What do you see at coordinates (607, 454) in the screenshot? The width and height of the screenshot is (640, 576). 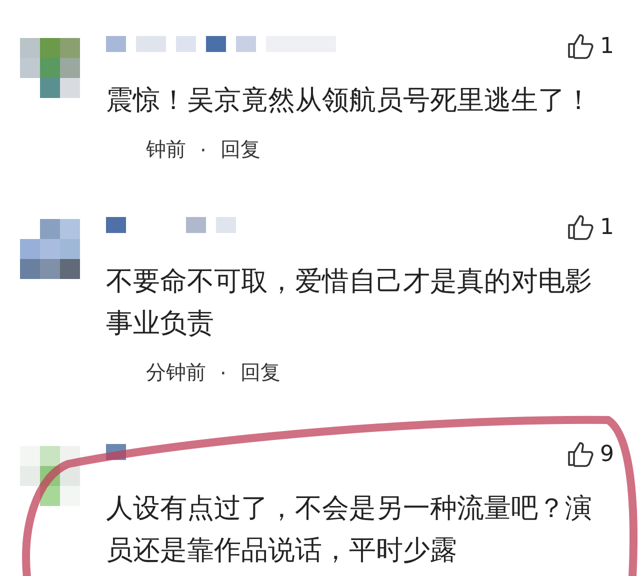 I see `like-count: 9` at bounding box center [607, 454].